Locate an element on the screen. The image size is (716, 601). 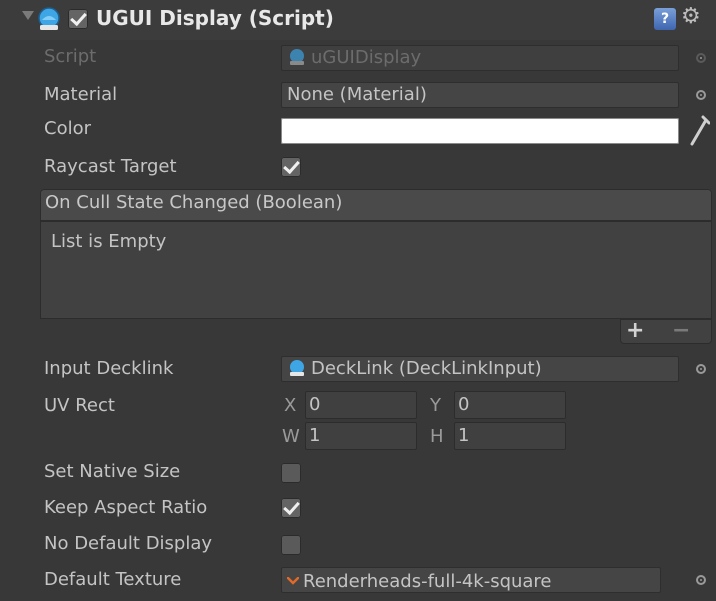
component-enabled-checkbox is located at coordinates (78, 19).